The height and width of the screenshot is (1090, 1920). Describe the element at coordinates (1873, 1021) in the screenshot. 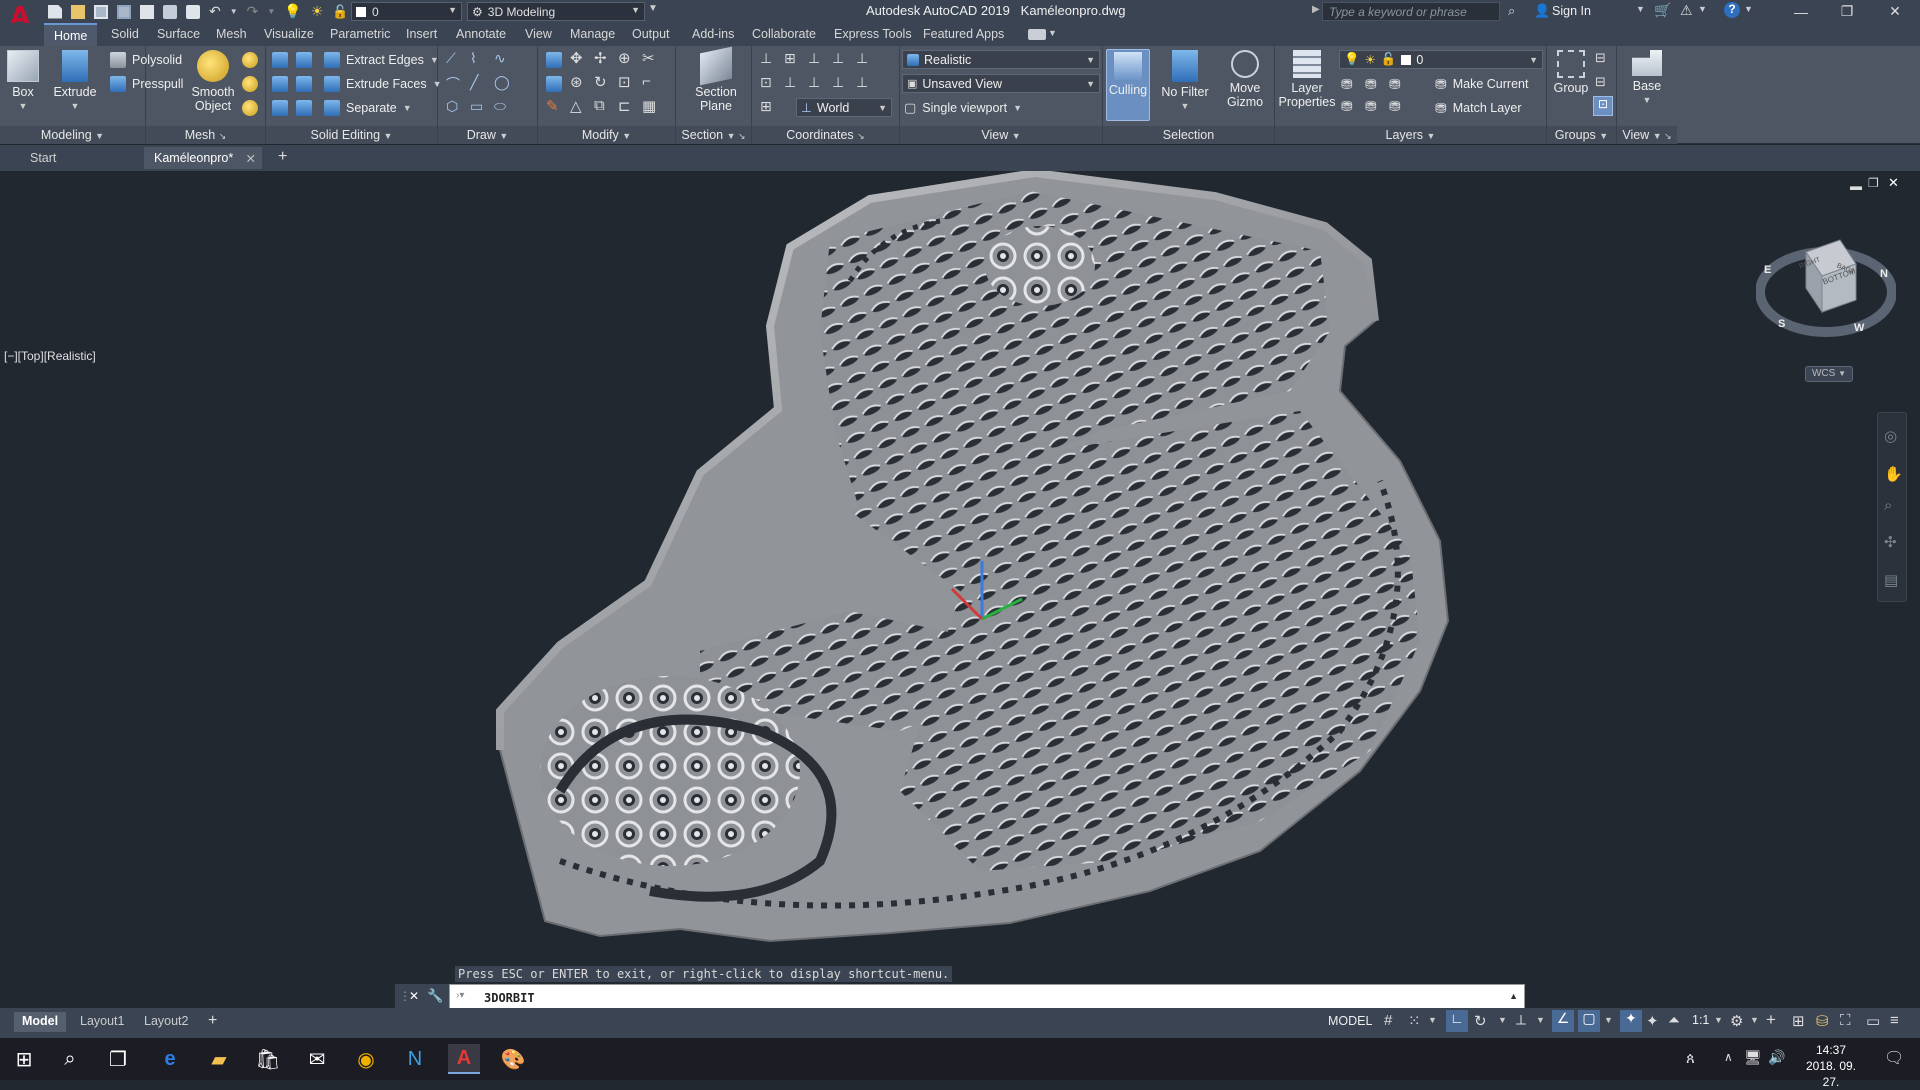

I see `fullscreen-icon: ▭` at that location.